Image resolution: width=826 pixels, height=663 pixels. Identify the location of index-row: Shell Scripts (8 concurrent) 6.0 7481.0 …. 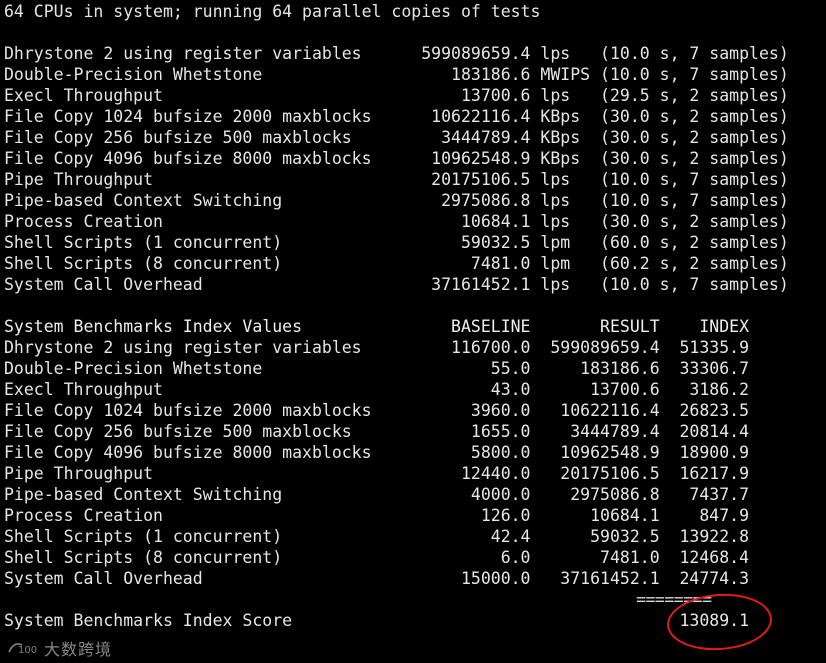
(377, 557).